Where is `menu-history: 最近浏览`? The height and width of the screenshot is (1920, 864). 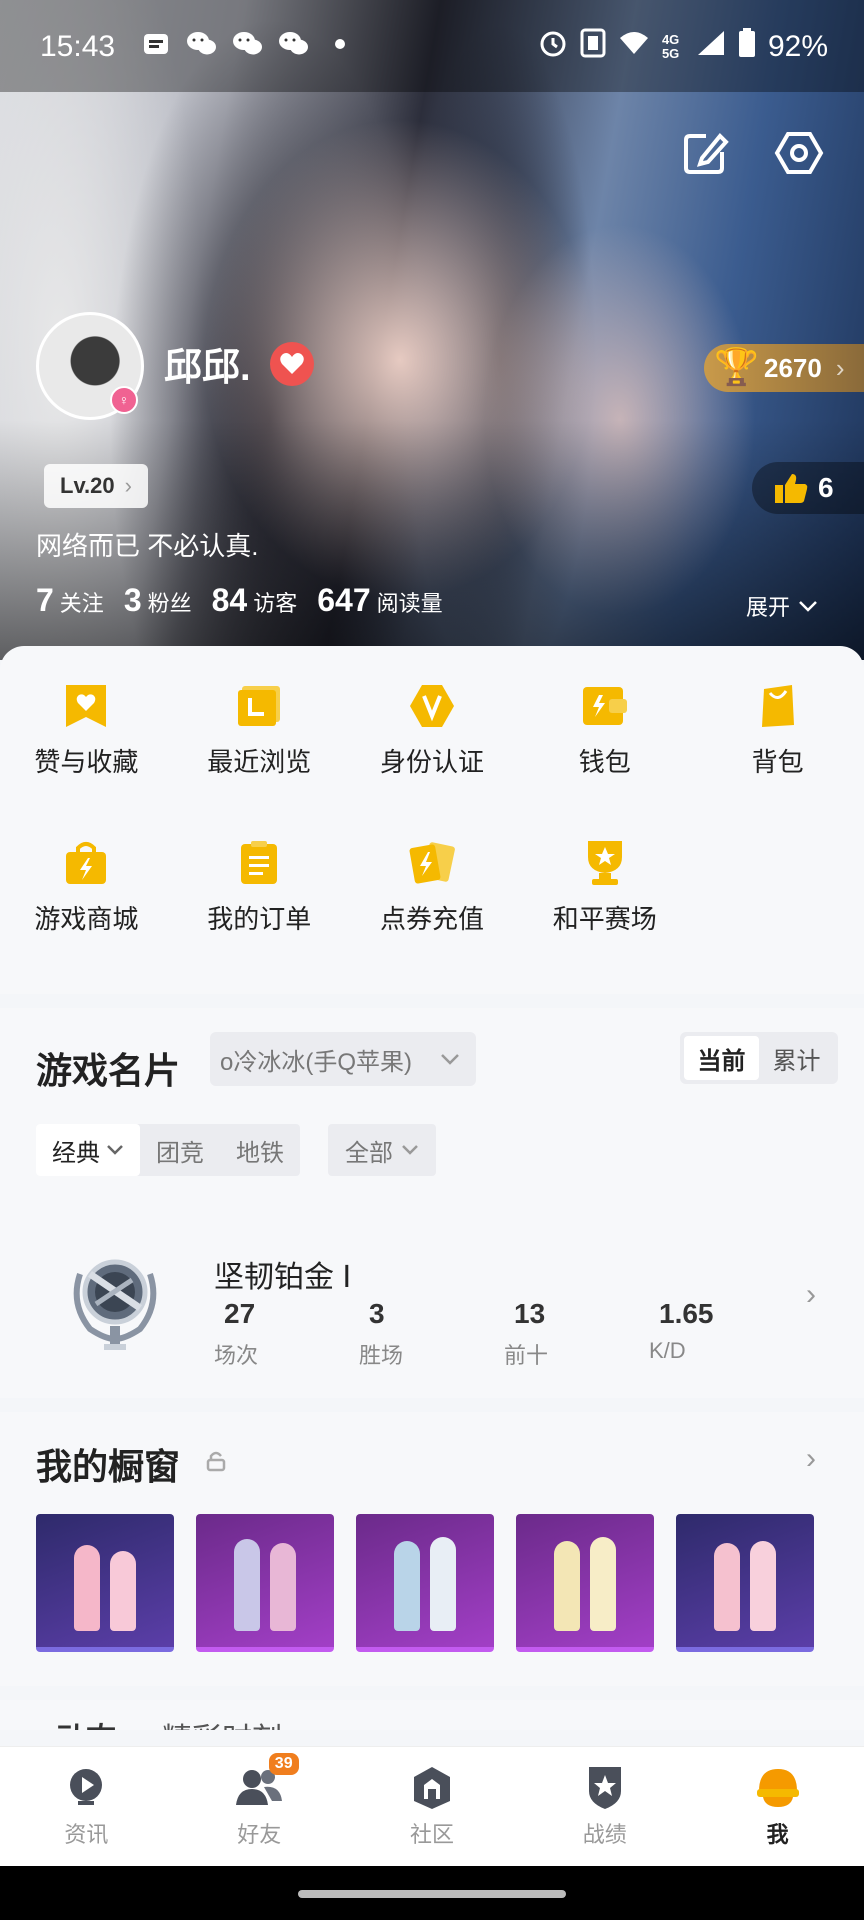
menu-history: 最近浏览 is located at coordinates (259, 730).